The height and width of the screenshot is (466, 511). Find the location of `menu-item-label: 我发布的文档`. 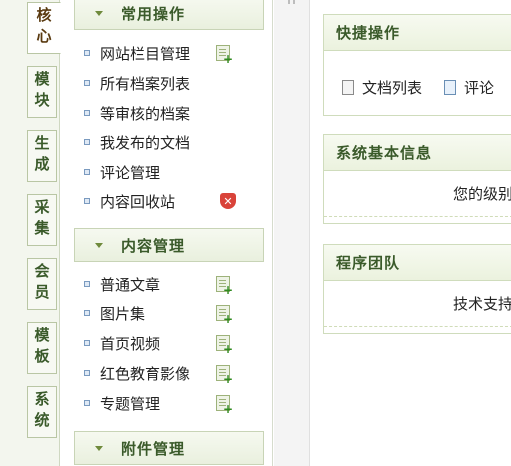

menu-item-label: 我发布的文档 is located at coordinates (145, 142).